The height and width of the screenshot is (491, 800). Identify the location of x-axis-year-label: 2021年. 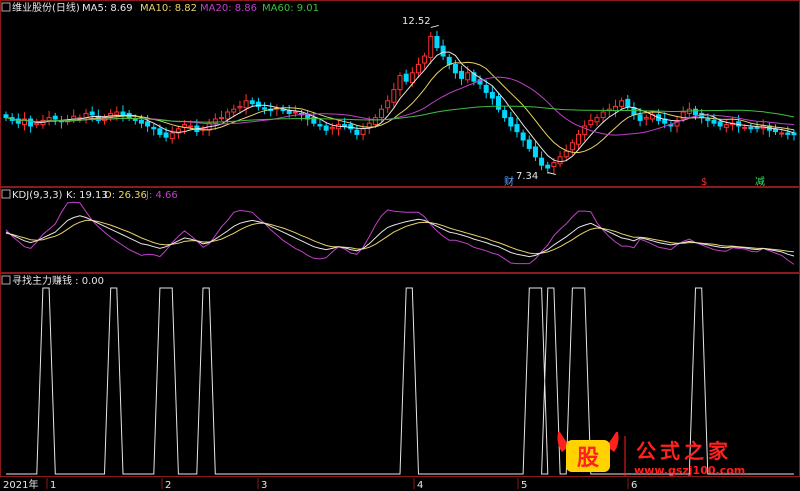
(20, 484).